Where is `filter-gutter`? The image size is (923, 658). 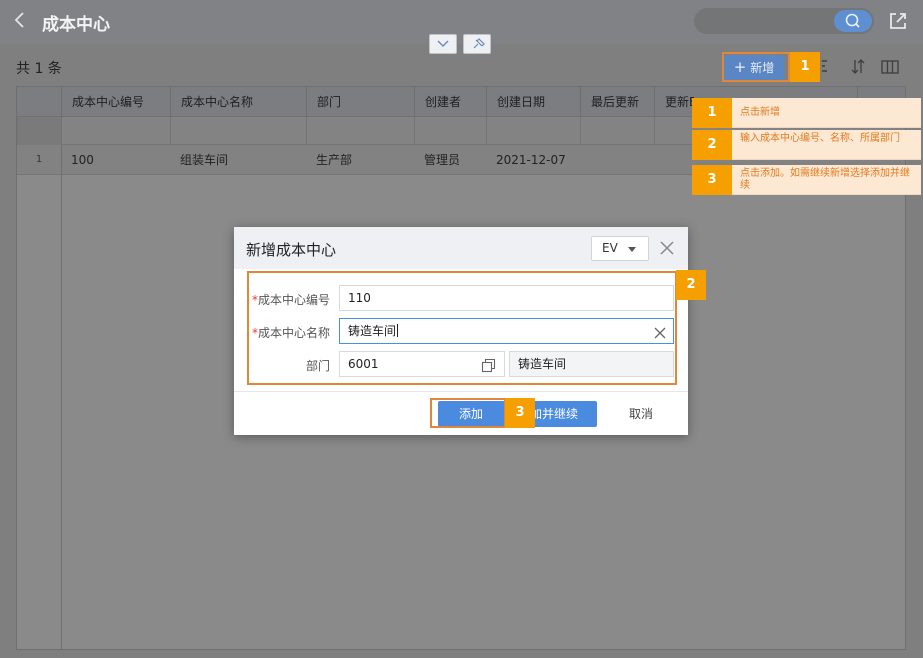 filter-gutter is located at coordinates (39, 131).